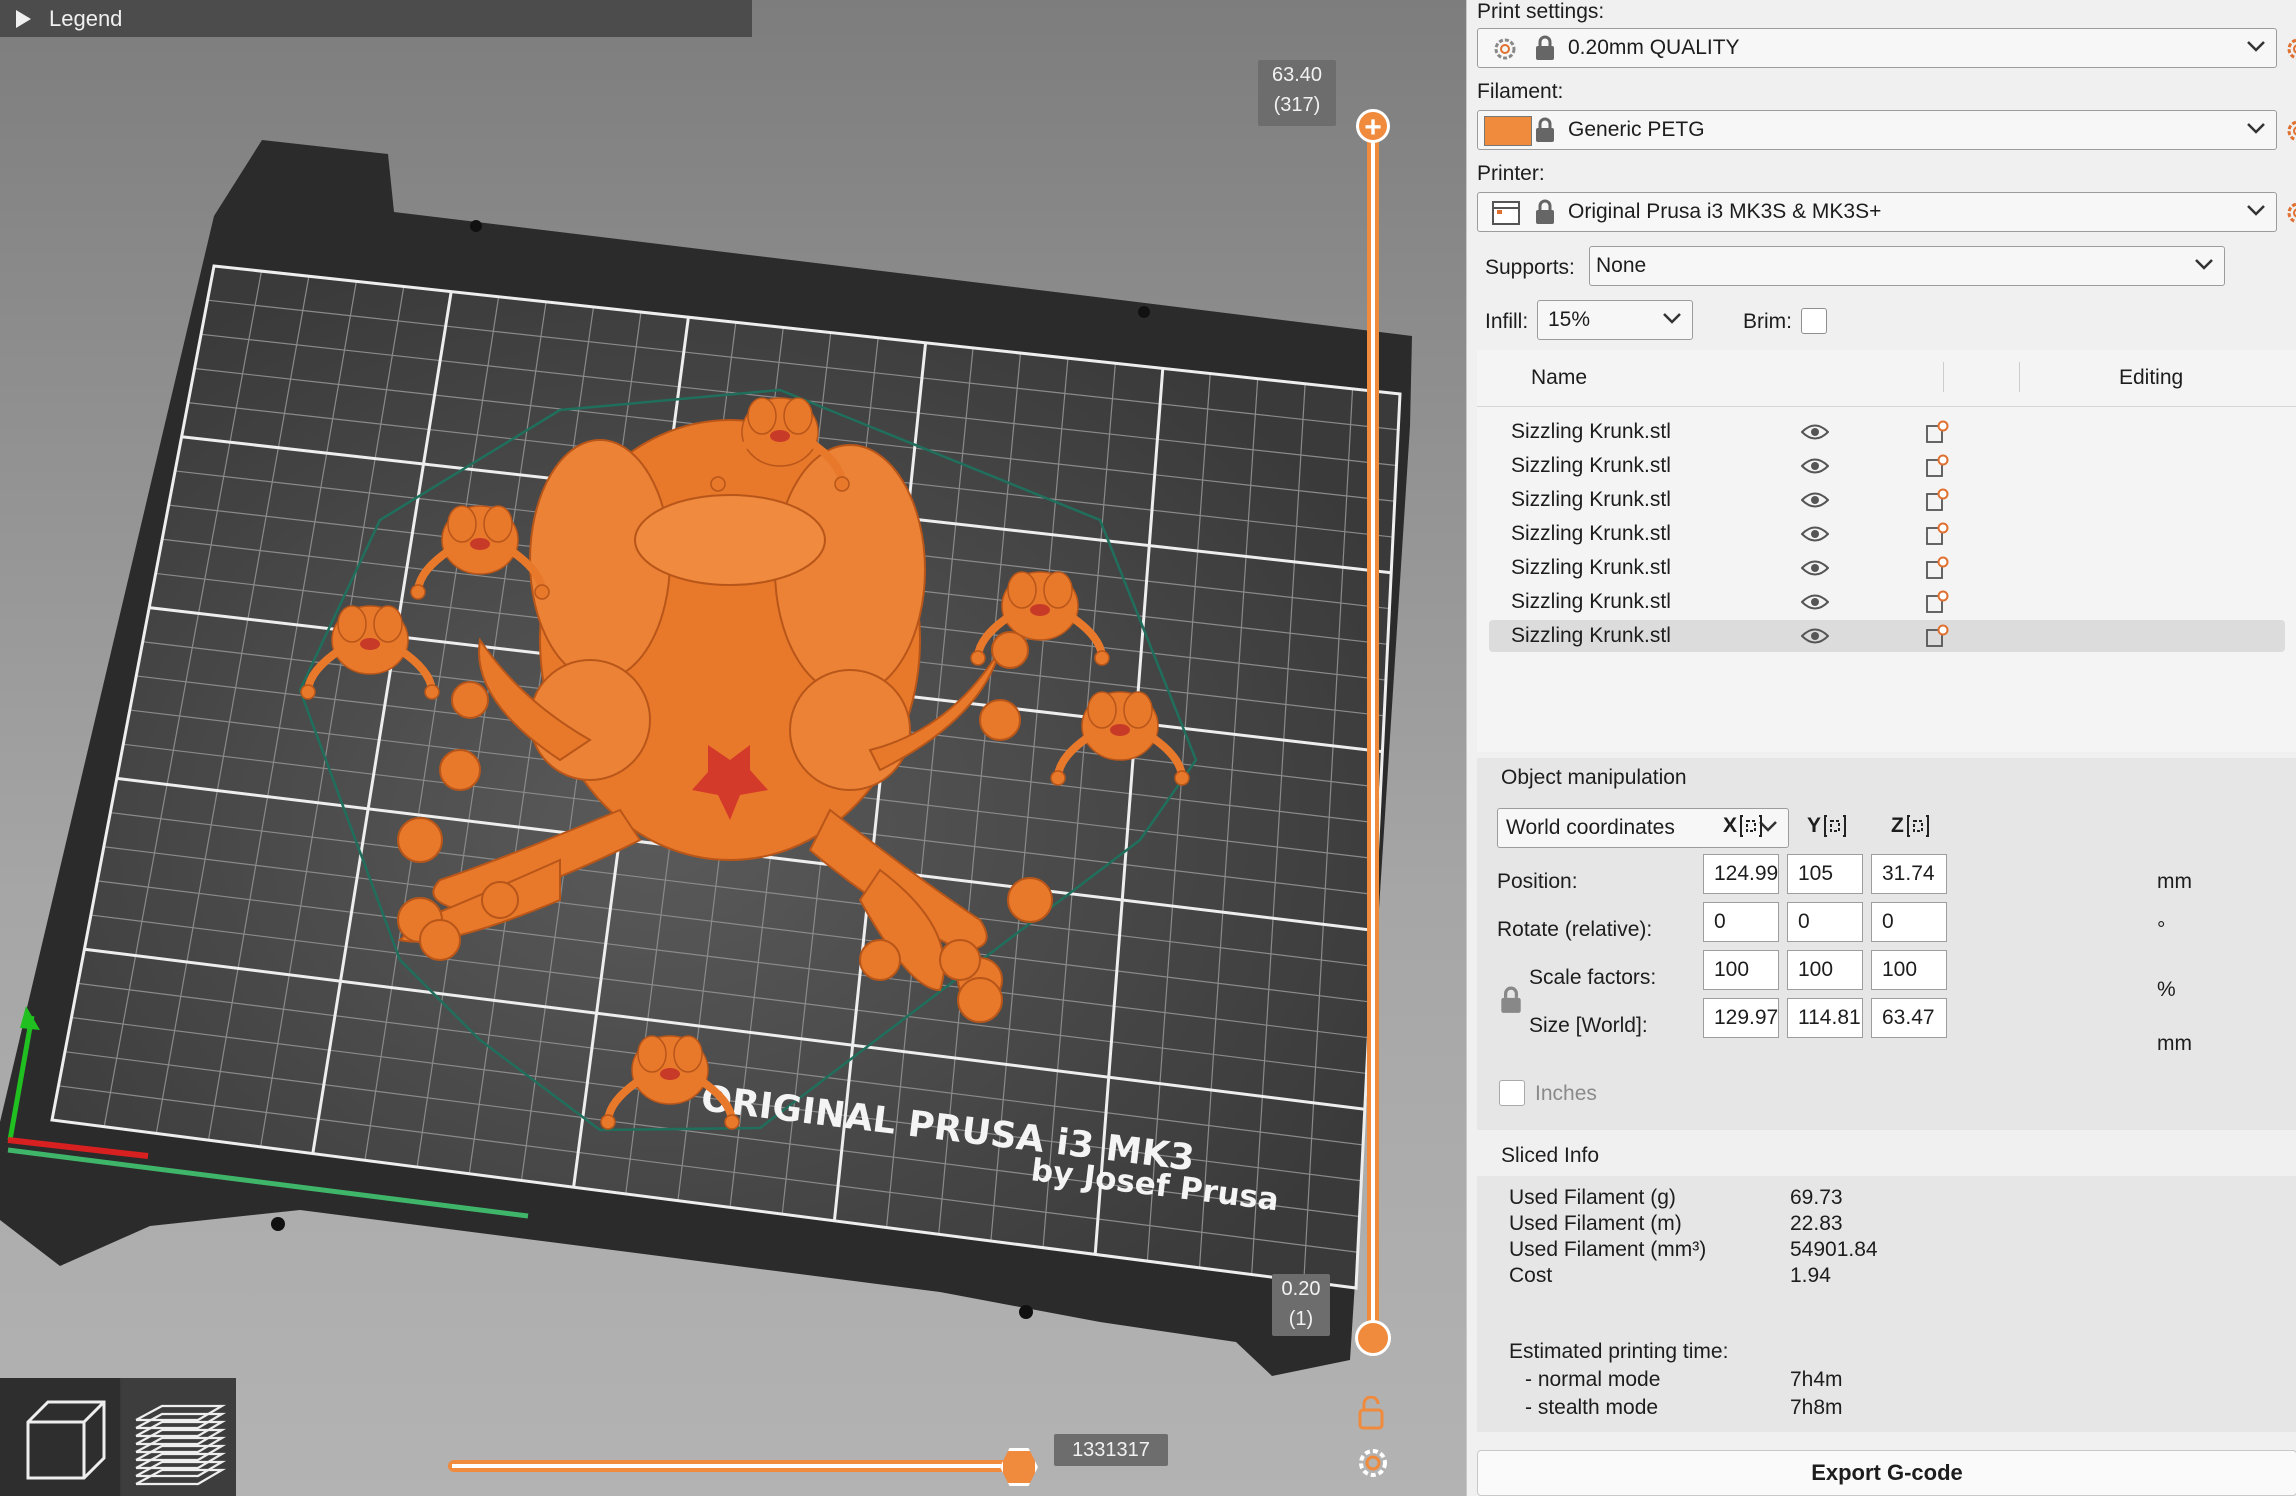 The image size is (2296, 1496). What do you see at coordinates (1741, 922) in the screenshot?
I see `rotate-x-field: 0` at bounding box center [1741, 922].